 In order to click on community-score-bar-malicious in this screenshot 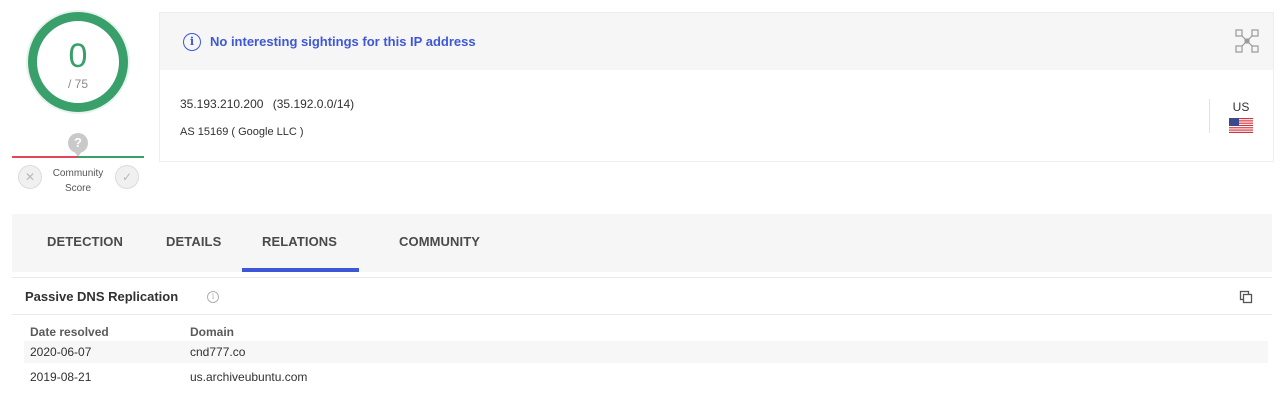, I will do `click(45, 157)`.